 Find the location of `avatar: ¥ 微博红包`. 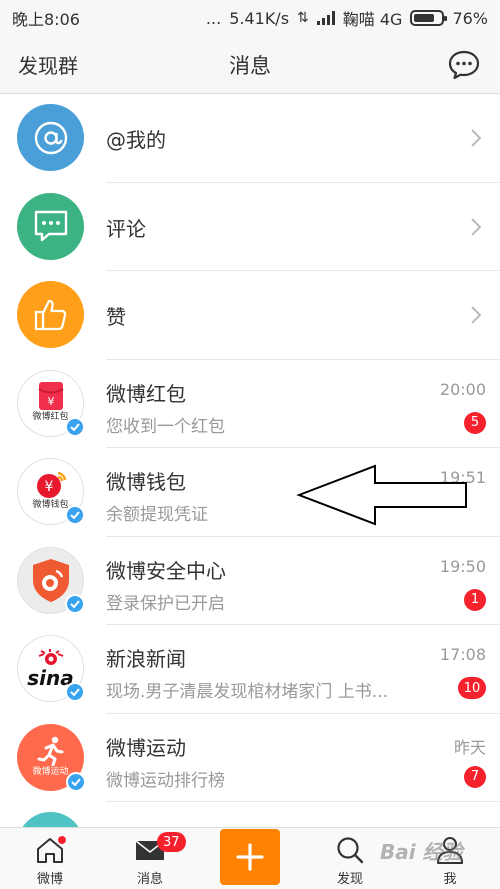

avatar: ¥ 微博红包 is located at coordinates (51, 403).